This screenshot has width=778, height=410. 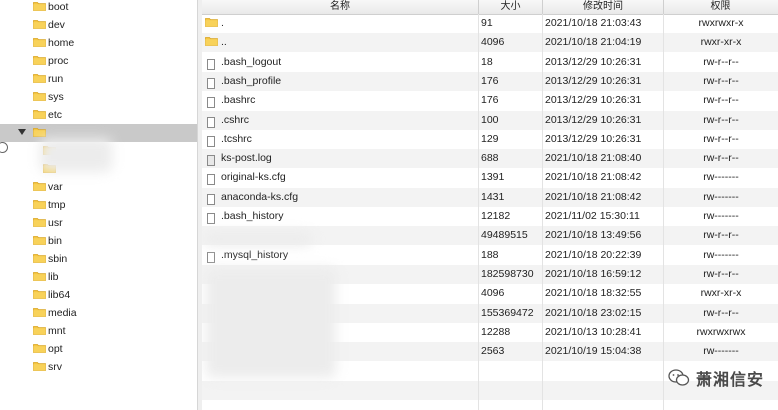 What do you see at coordinates (238, 100) in the screenshot?
I see `file-name: .bashrc` at bounding box center [238, 100].